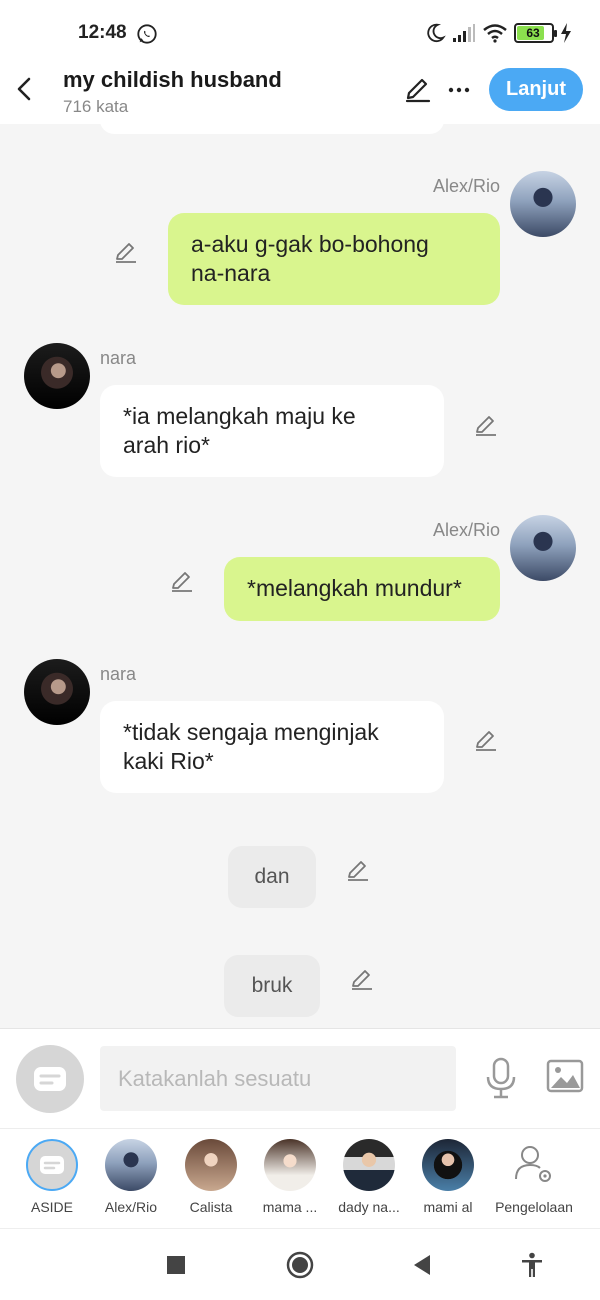 The height and width of the screenshot is (1300, 600). Describe the element at coordinates (532, 1265) in the screenshot. I see `accessibility-icon` at that location.